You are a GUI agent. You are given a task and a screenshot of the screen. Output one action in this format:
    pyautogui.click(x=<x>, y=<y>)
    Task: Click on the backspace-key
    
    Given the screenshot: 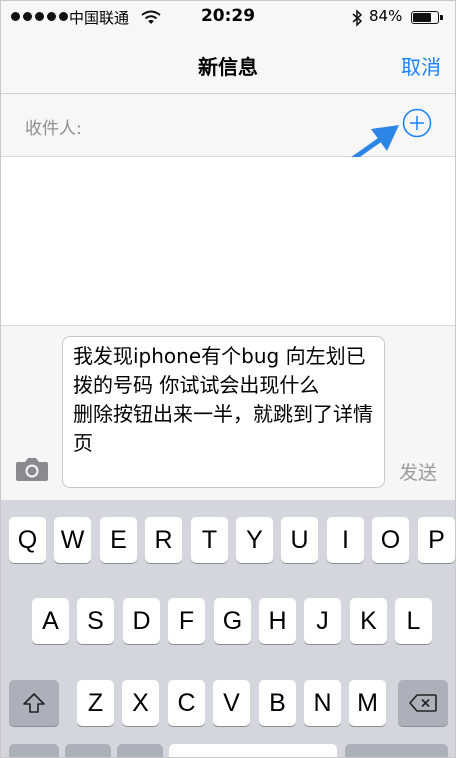 What is the action you would take?
    pyautogui.click(x=423, y=703)
    